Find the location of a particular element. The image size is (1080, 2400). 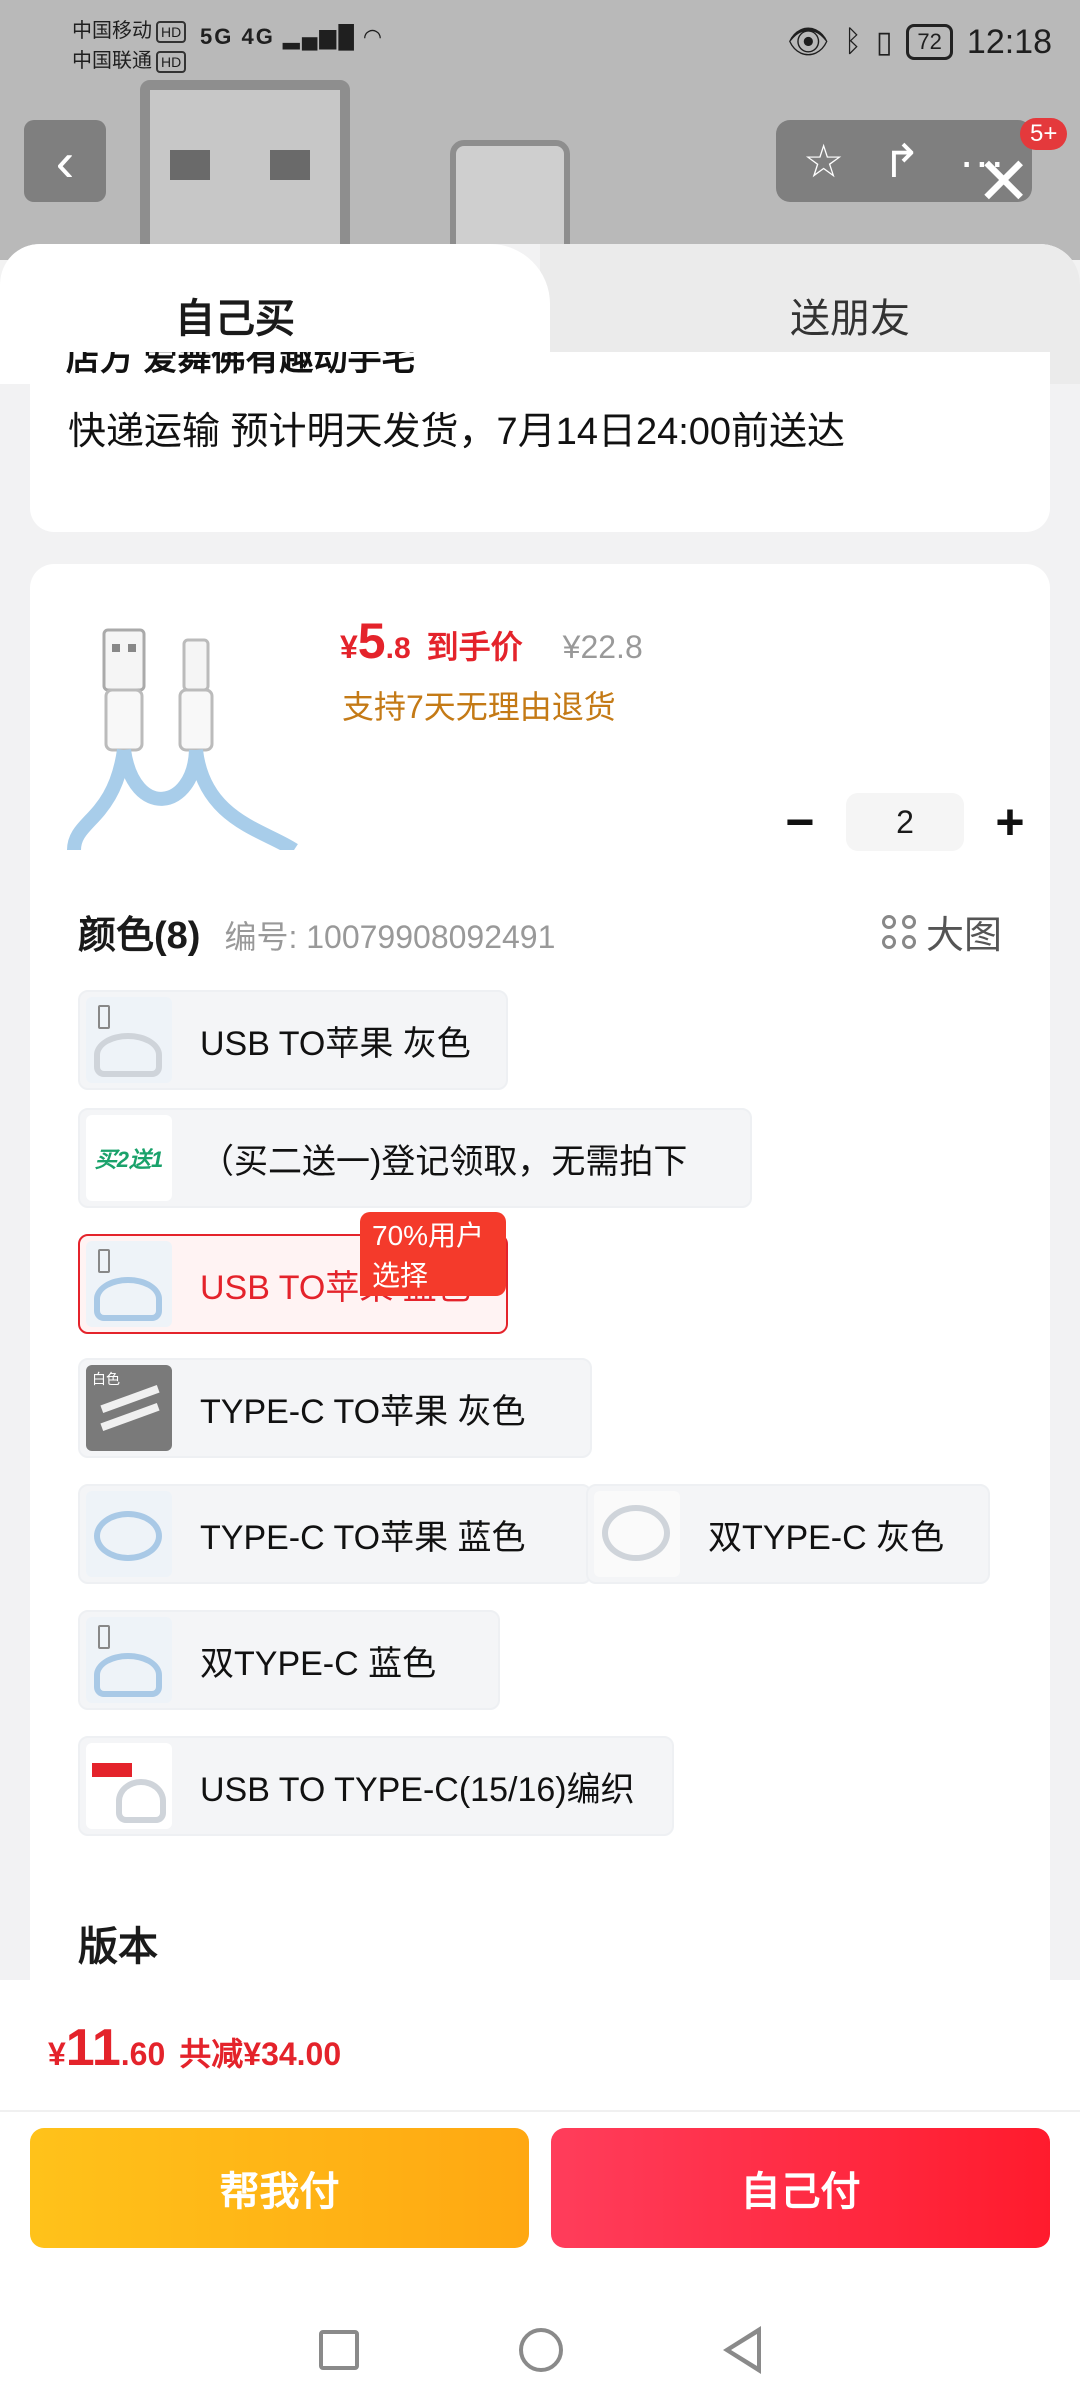

clock: 12:18 is located at coordinates (1009, 41).